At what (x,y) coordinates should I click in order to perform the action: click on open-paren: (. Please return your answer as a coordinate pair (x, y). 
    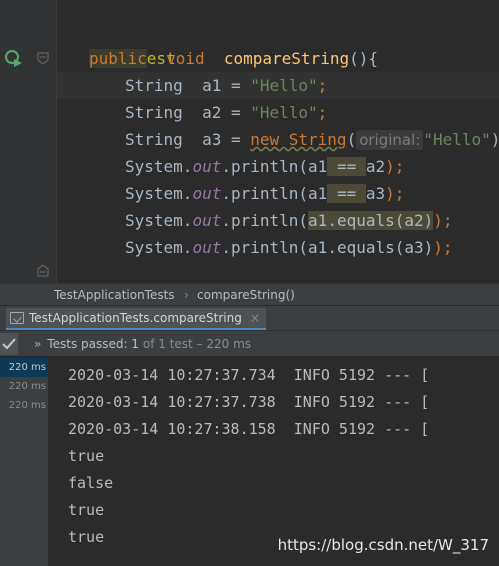
    Looking at the image, I should click on (351, 139).